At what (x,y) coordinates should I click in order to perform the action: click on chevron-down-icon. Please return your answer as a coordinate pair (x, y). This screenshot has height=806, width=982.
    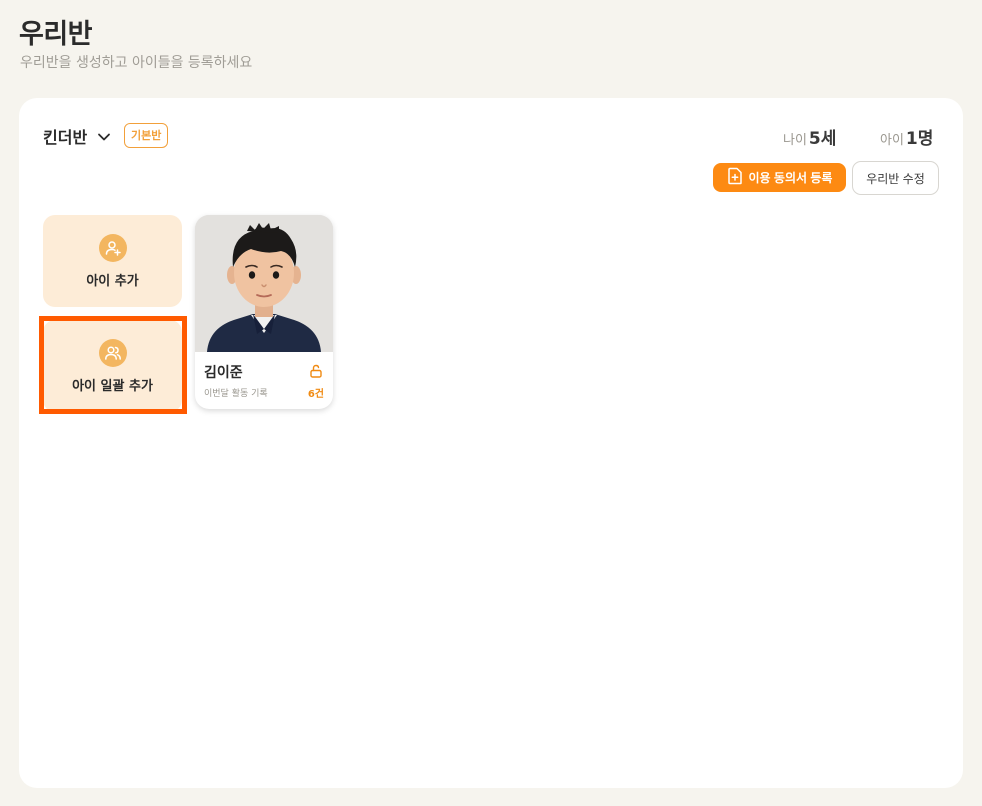
    Looking at the image, I should click on (104, 136).